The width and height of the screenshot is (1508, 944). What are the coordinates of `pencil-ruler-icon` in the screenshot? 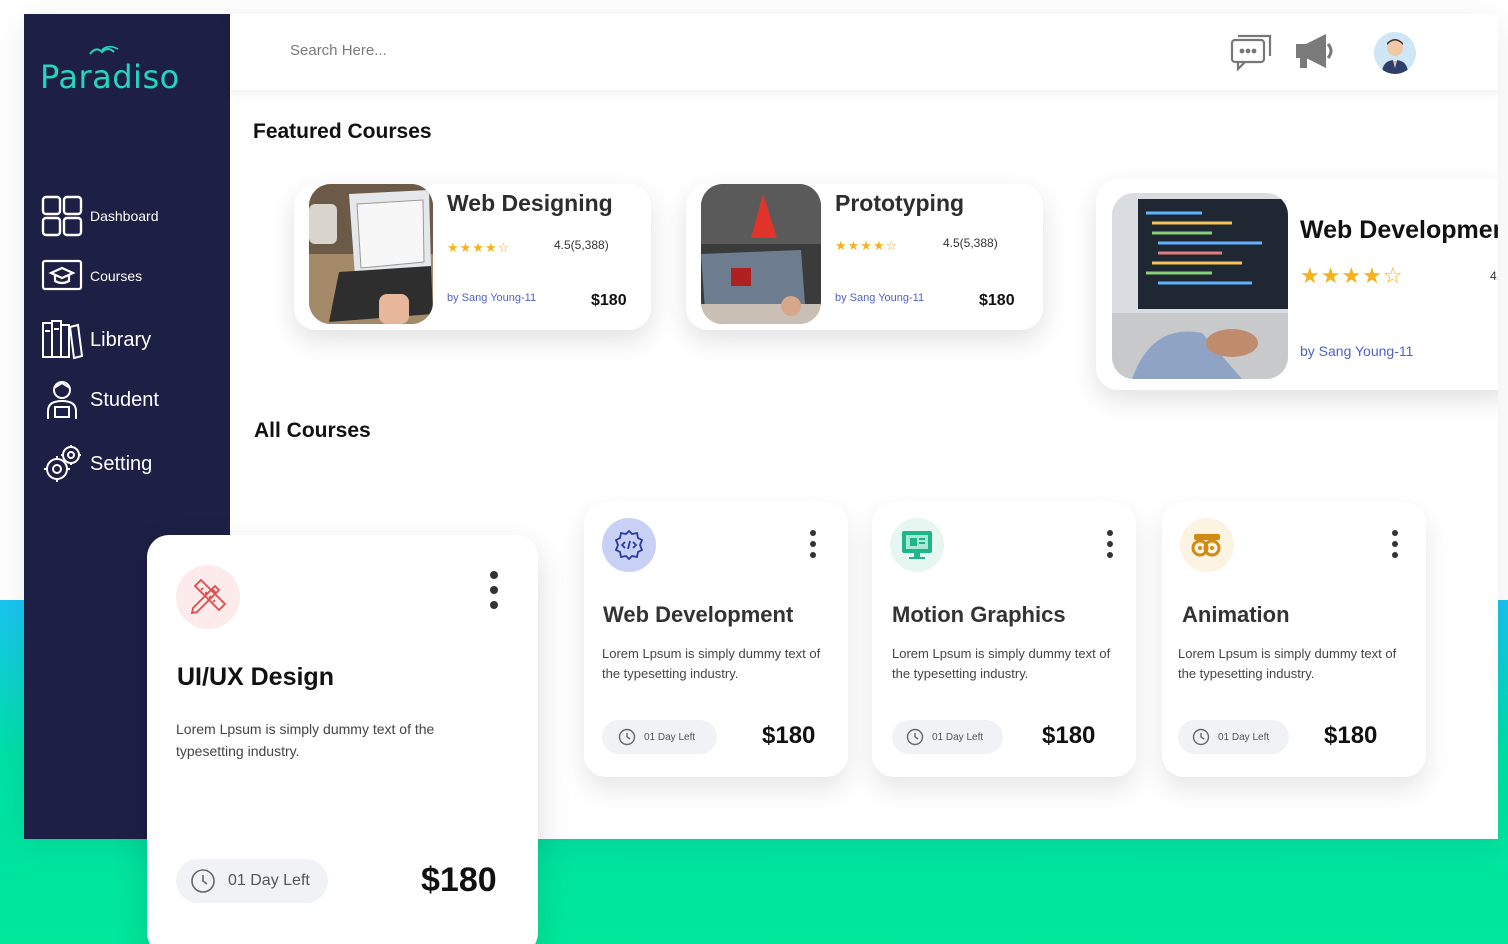 It's located at (208, 597).